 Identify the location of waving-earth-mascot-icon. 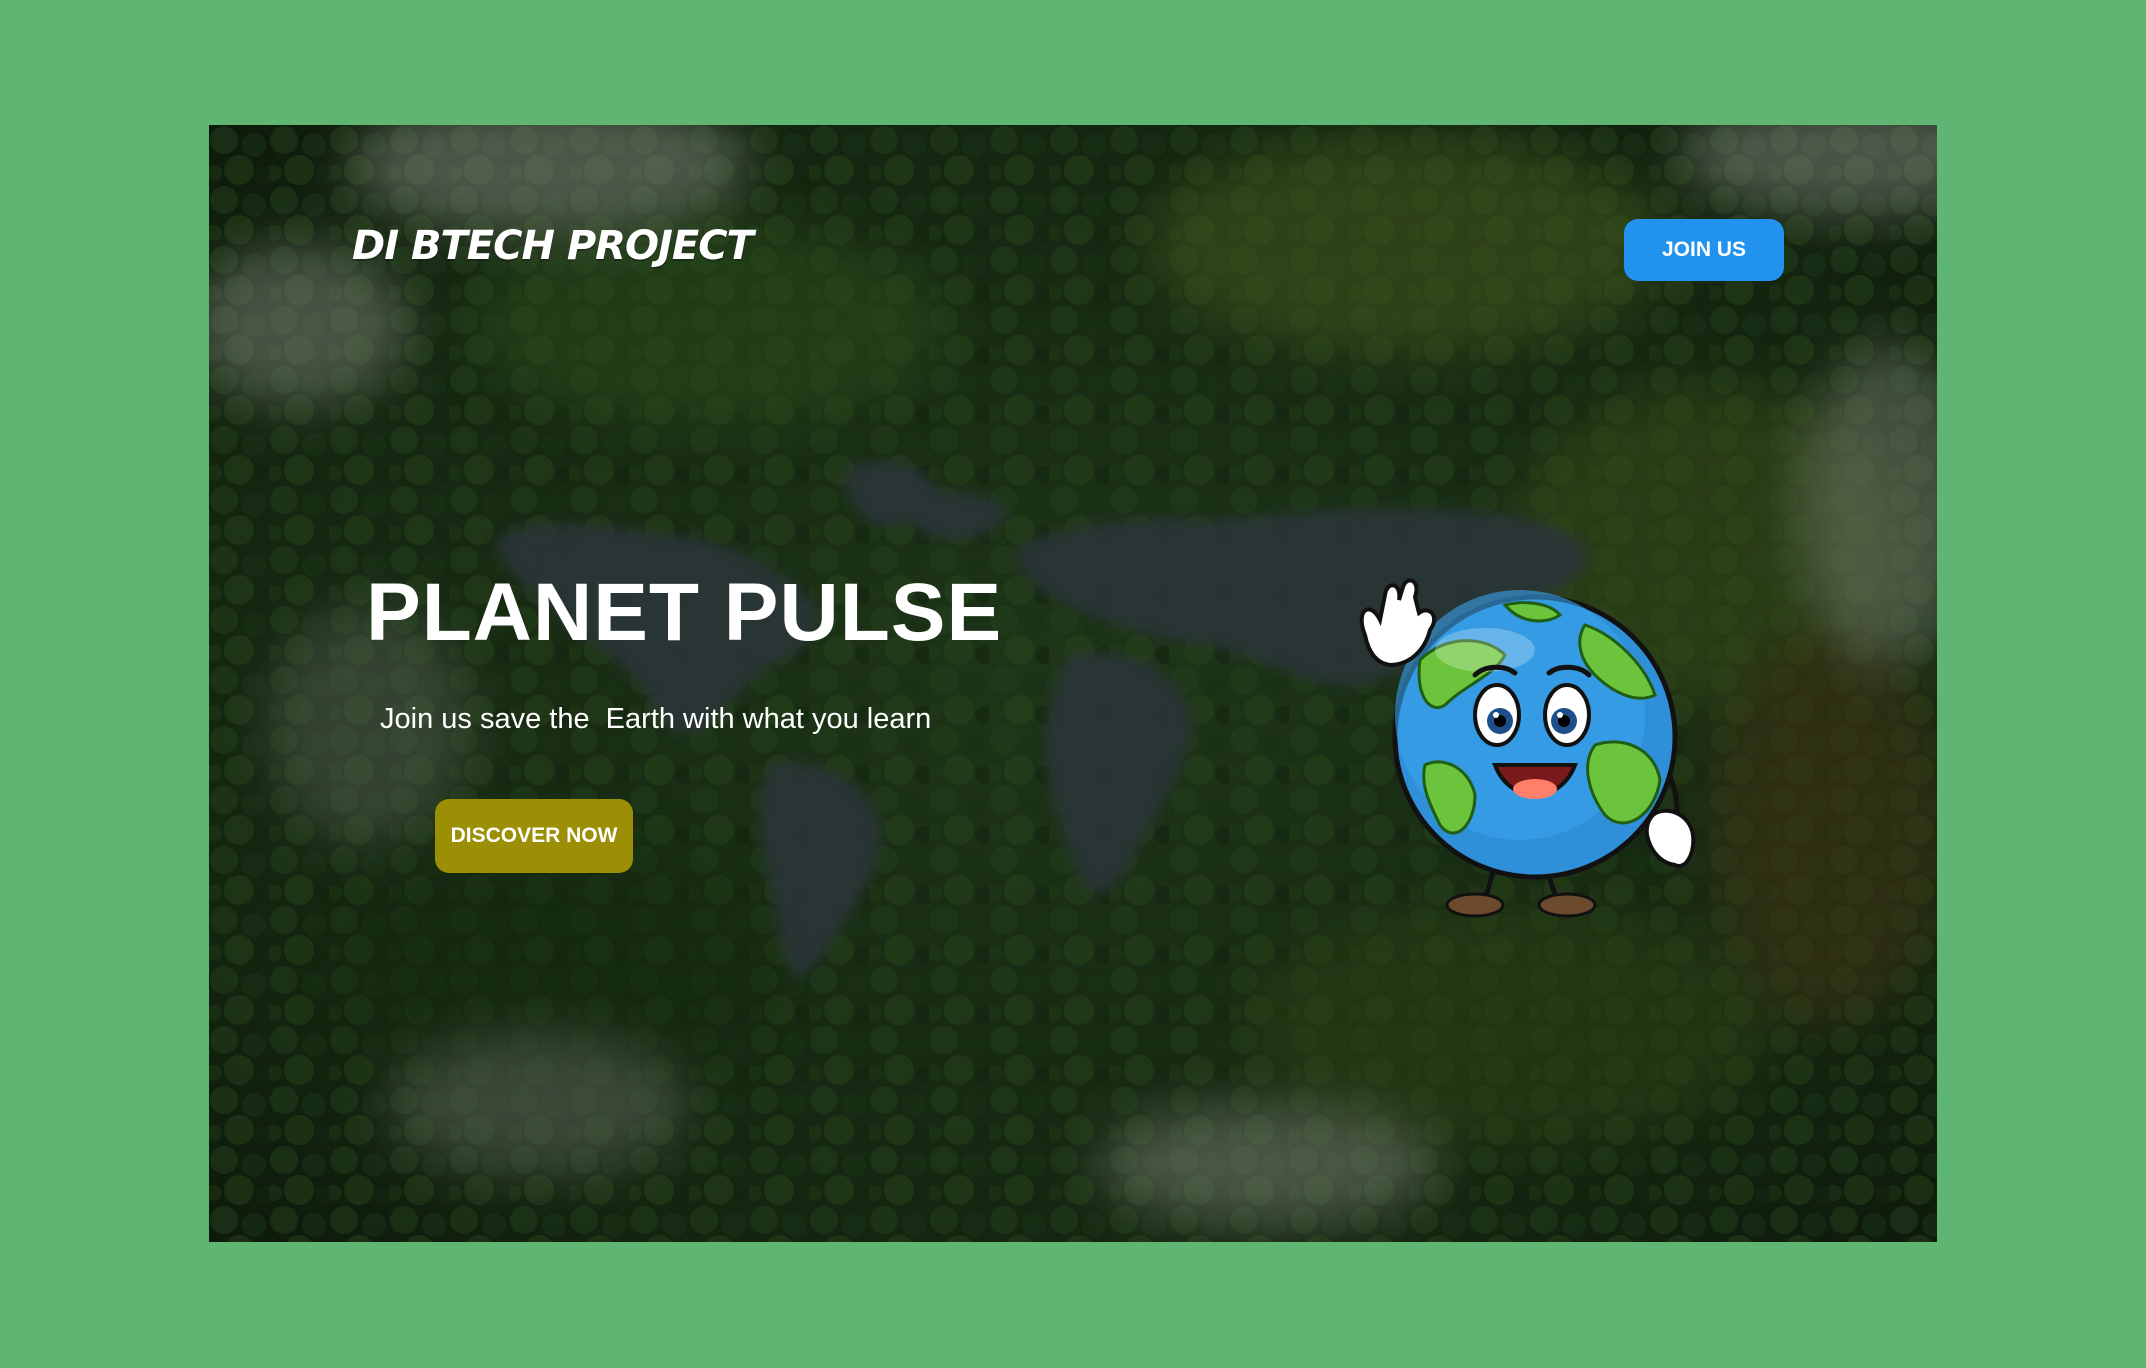
(1527, 748).